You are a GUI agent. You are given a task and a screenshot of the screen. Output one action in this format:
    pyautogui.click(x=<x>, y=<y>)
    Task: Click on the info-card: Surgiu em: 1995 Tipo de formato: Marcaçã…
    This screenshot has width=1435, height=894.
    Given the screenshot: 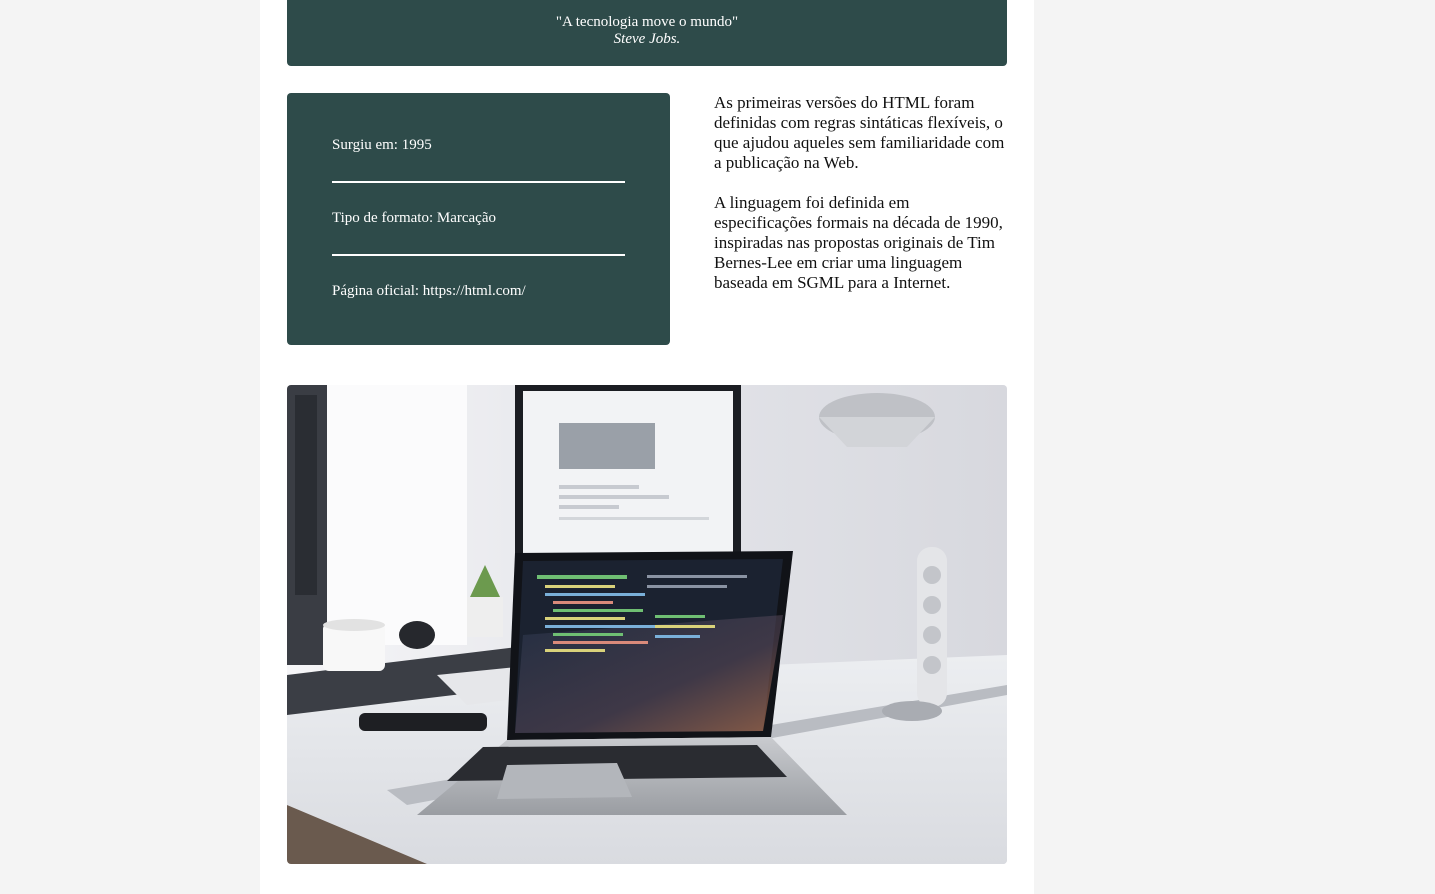 What is the action you would take?
    pyautogui.click(x=478, y=219)
    